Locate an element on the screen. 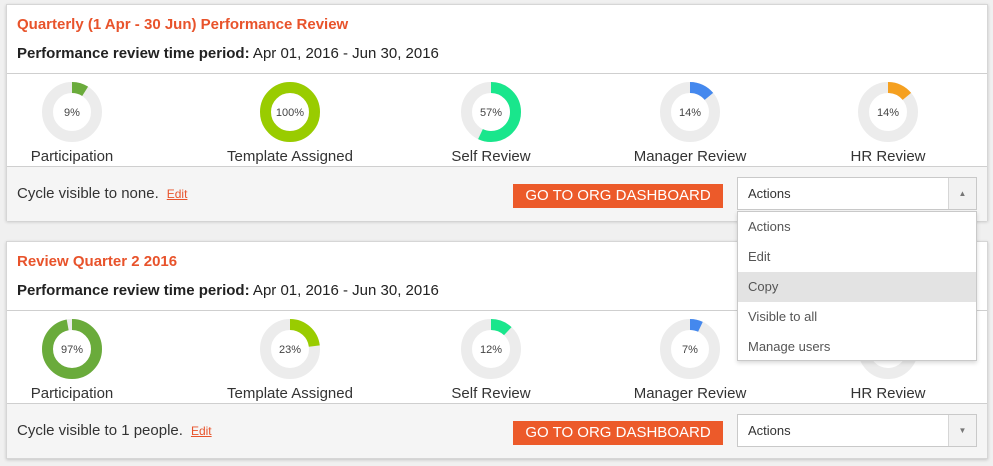 This screenshot has height=466, width=993. participation-donut: 9% is located at coordinates (72, 112).